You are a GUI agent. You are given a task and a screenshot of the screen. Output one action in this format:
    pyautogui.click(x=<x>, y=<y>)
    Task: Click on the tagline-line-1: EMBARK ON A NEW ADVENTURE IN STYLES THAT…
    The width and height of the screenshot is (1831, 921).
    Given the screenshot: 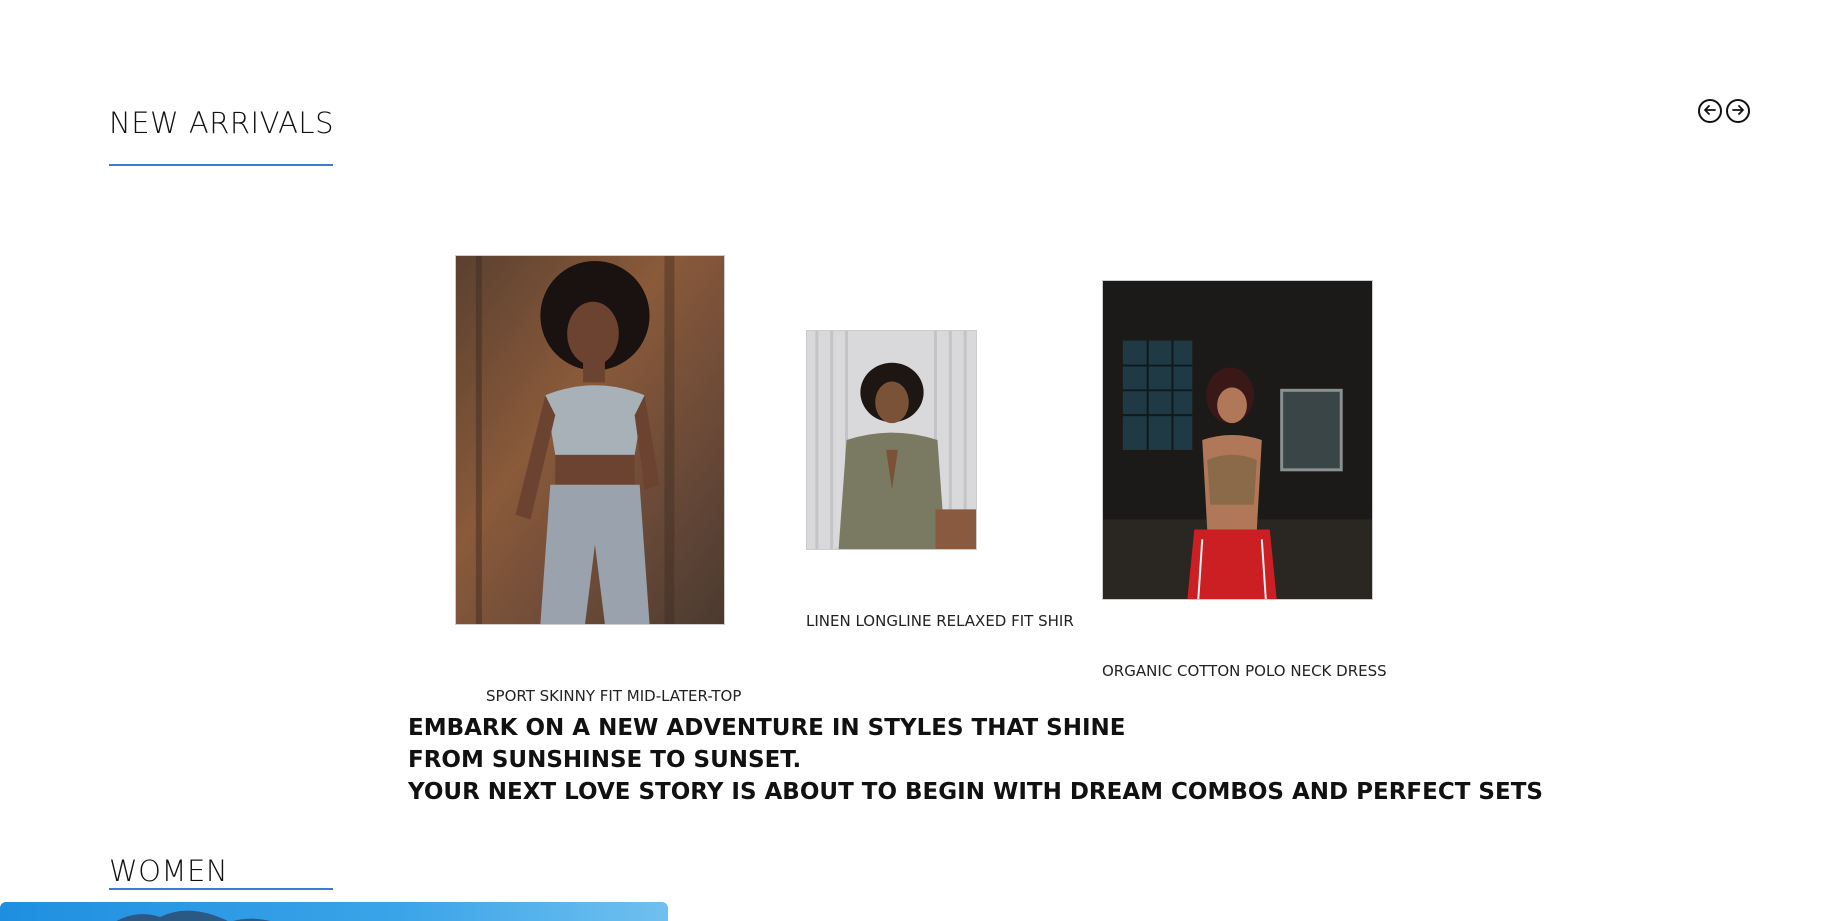 What is the action you would take?
    pyautogui.click(x=767, y=728)
    